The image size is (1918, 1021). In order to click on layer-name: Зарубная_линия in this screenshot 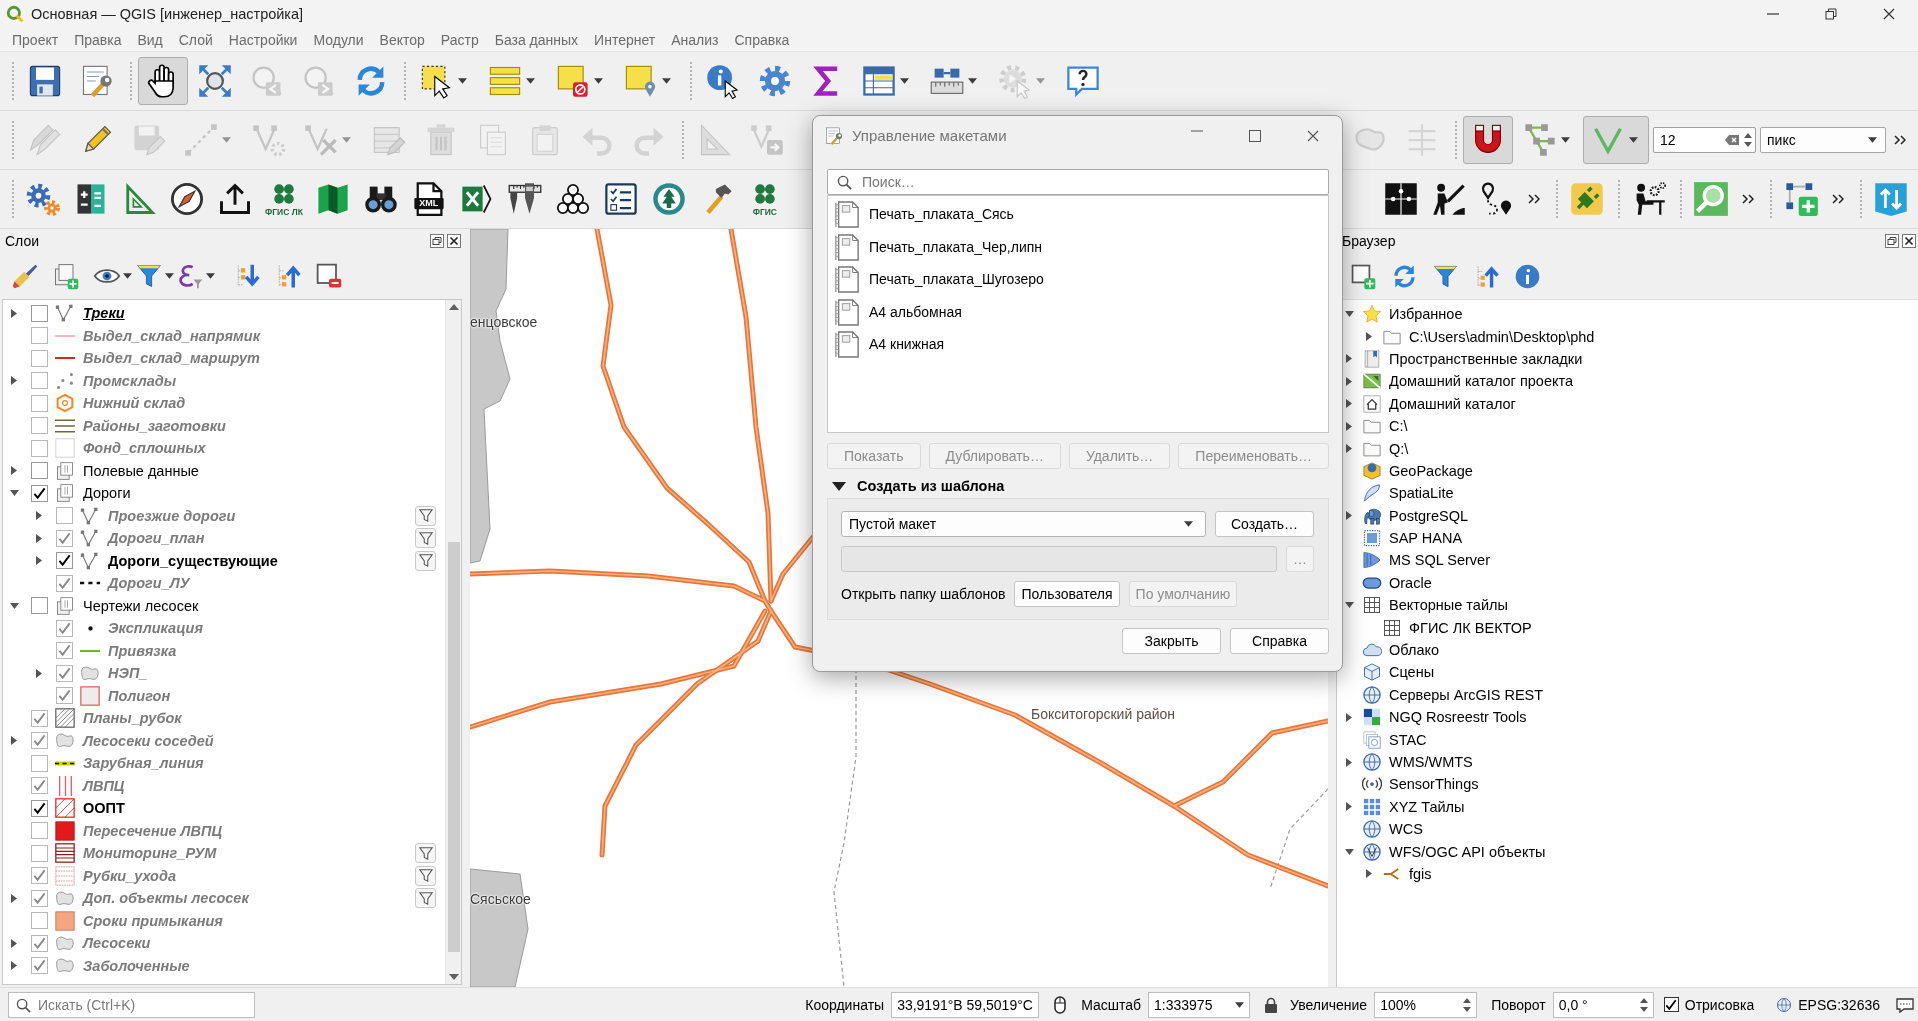, I will do `click(143, 763)`.